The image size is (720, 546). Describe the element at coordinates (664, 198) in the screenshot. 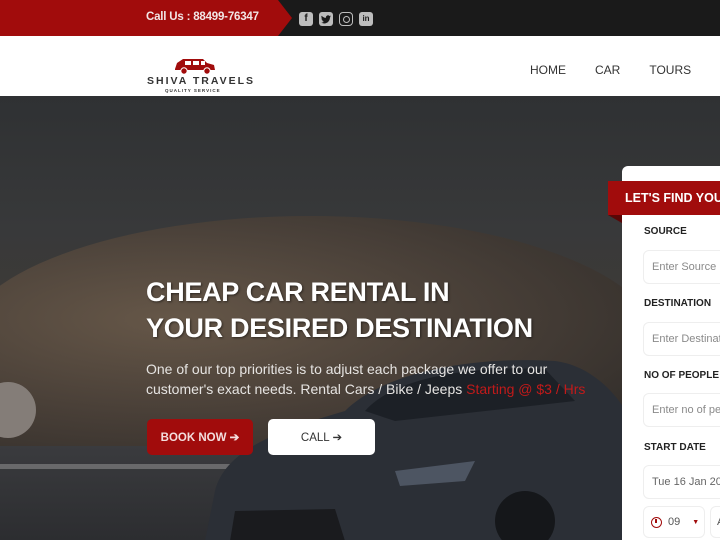

I see `search-form-heading: LET'S FIND YOUR RIDE` at that location.